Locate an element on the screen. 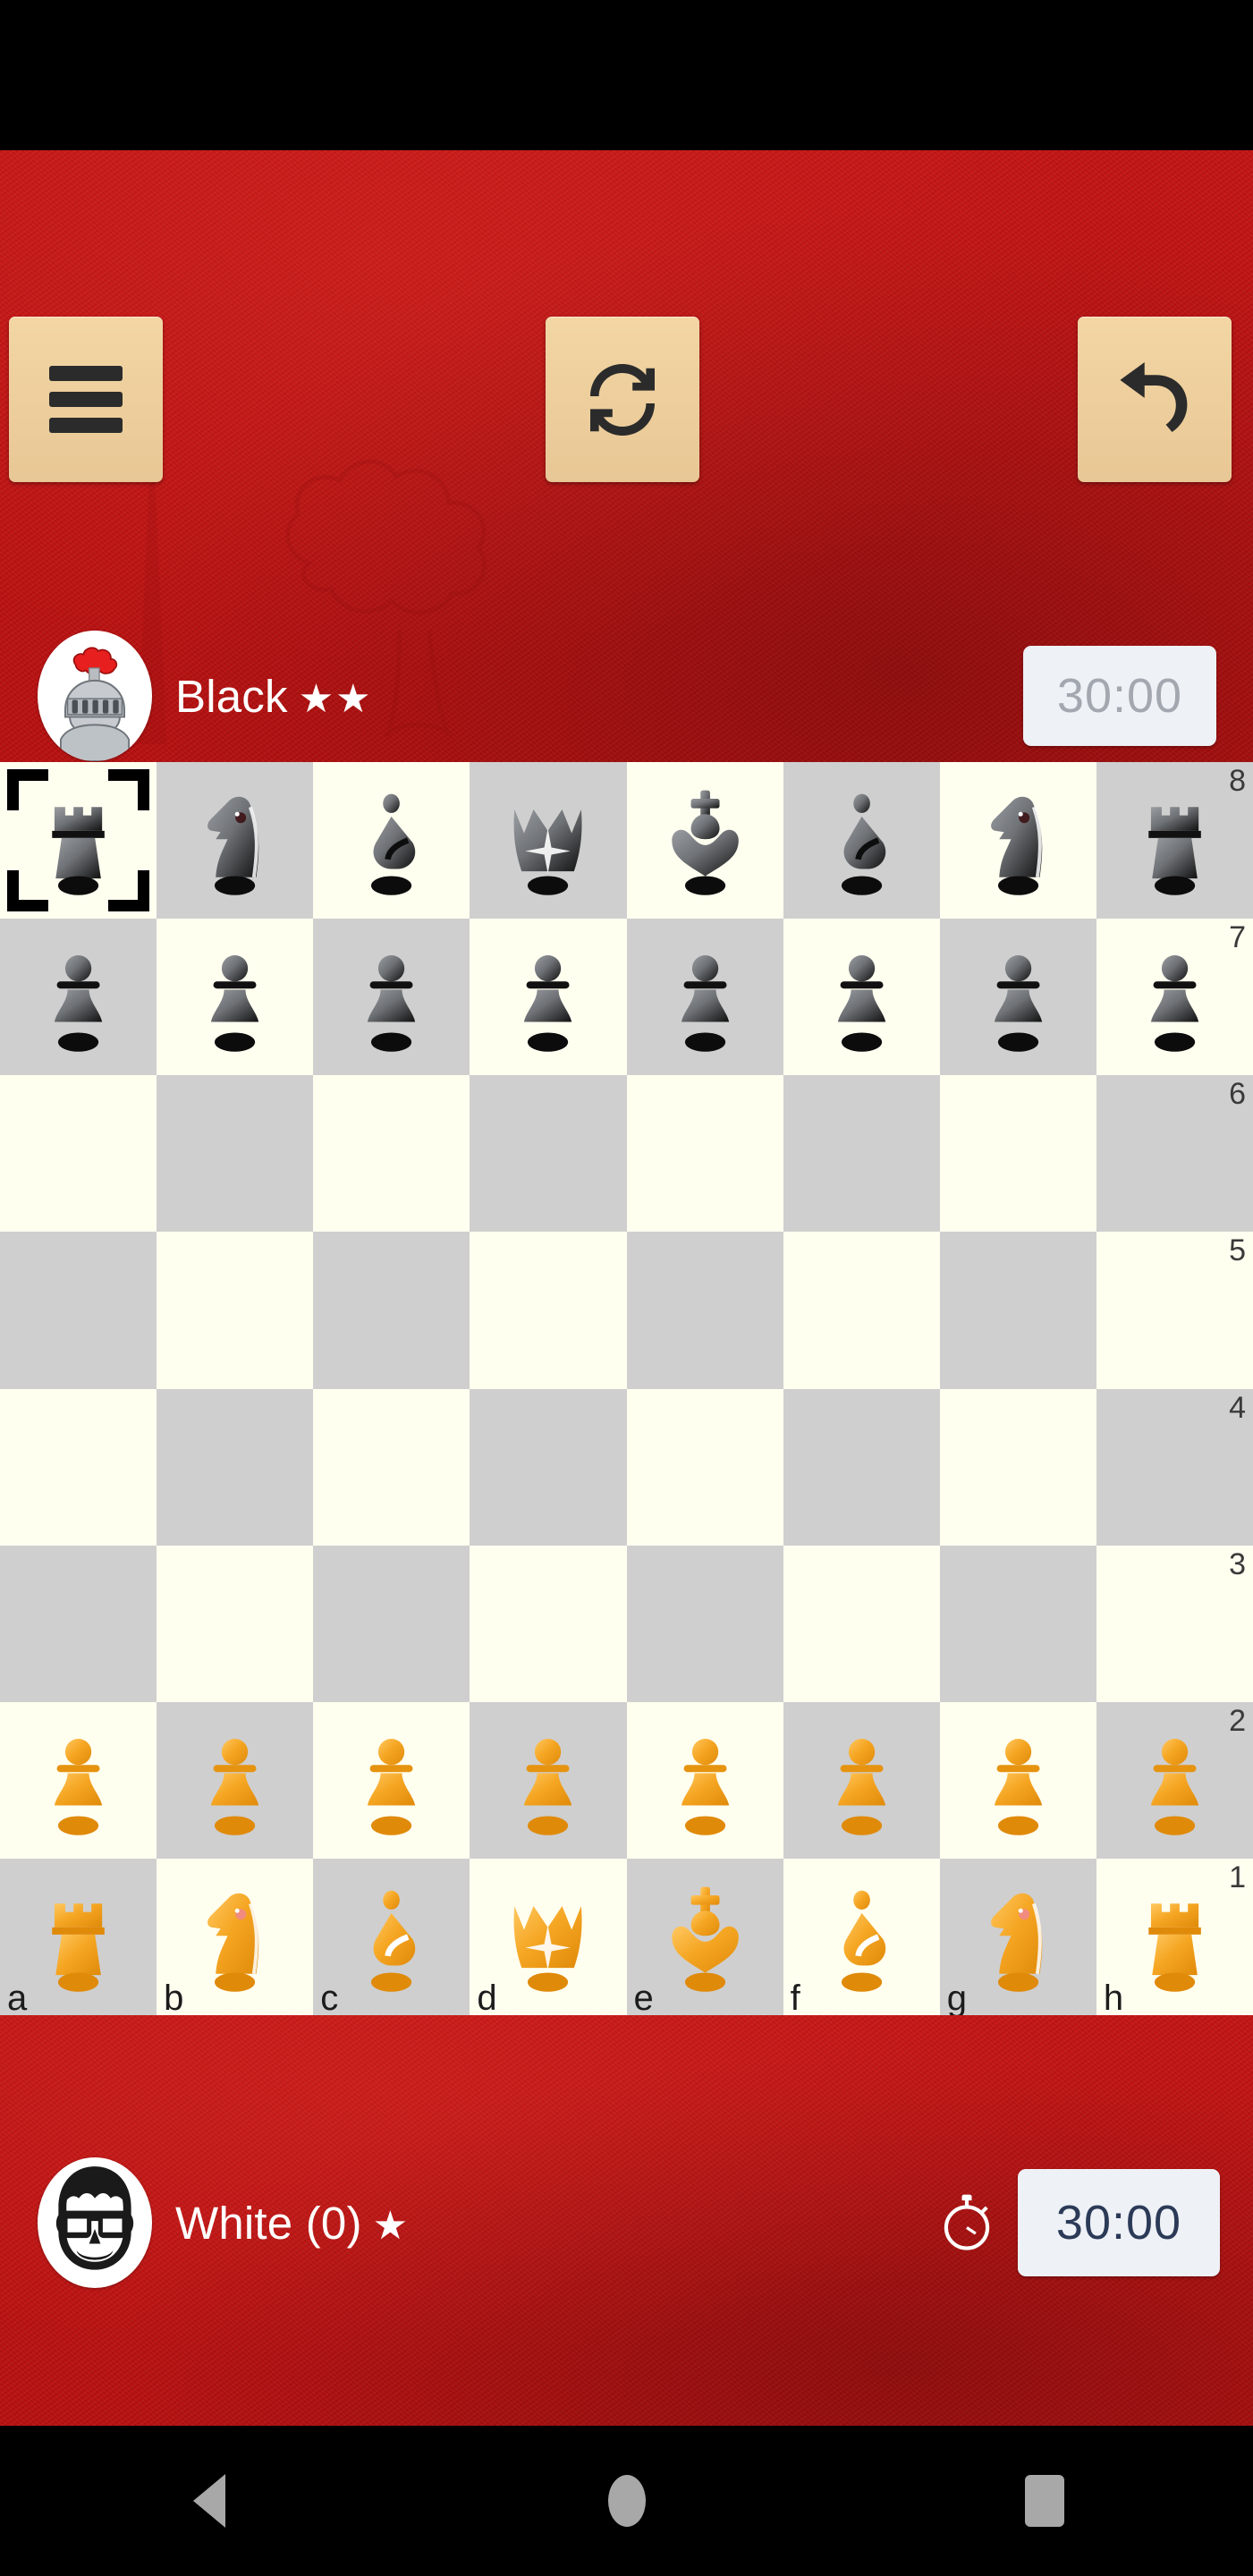  board-square-e6 is located at coordinates (704, 1154).